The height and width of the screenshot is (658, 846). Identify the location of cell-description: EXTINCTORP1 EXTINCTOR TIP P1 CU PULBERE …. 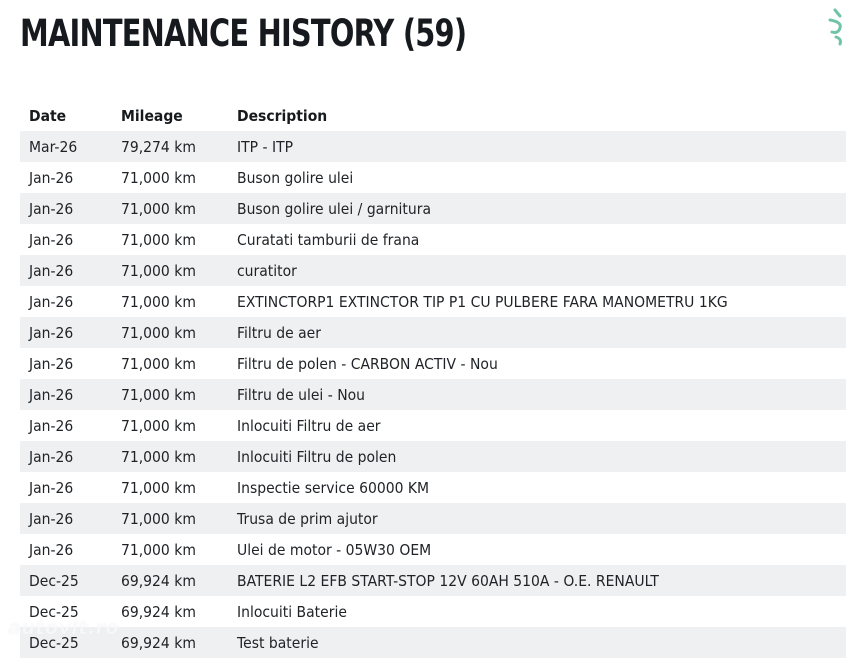
(482, 301).